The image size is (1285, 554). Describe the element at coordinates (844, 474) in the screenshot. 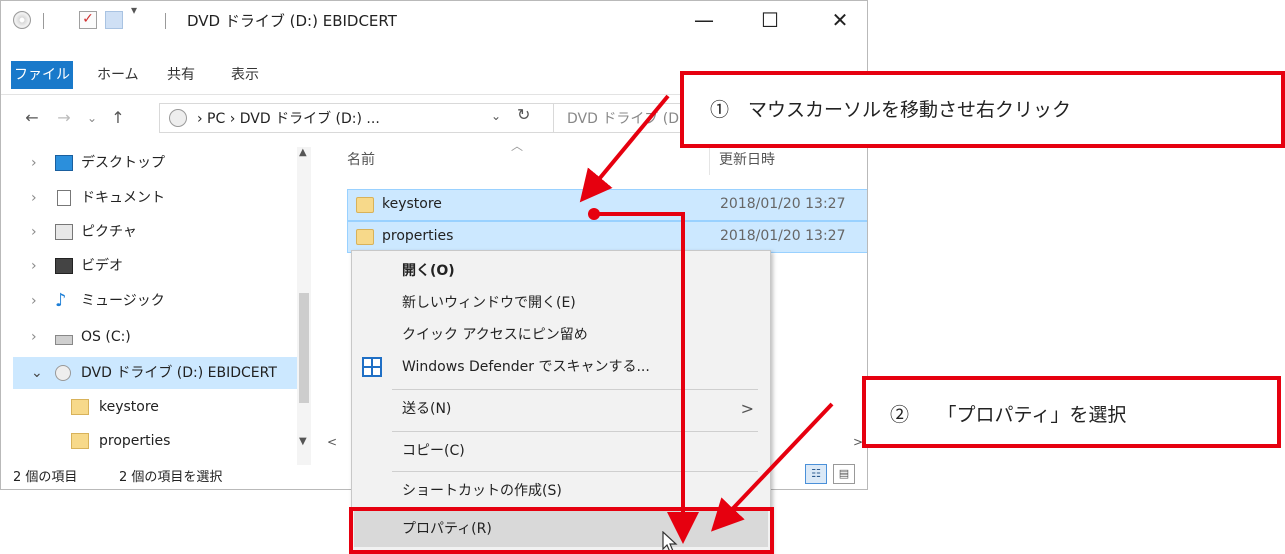

I see `large-icons-view-button: ▤` at that location.